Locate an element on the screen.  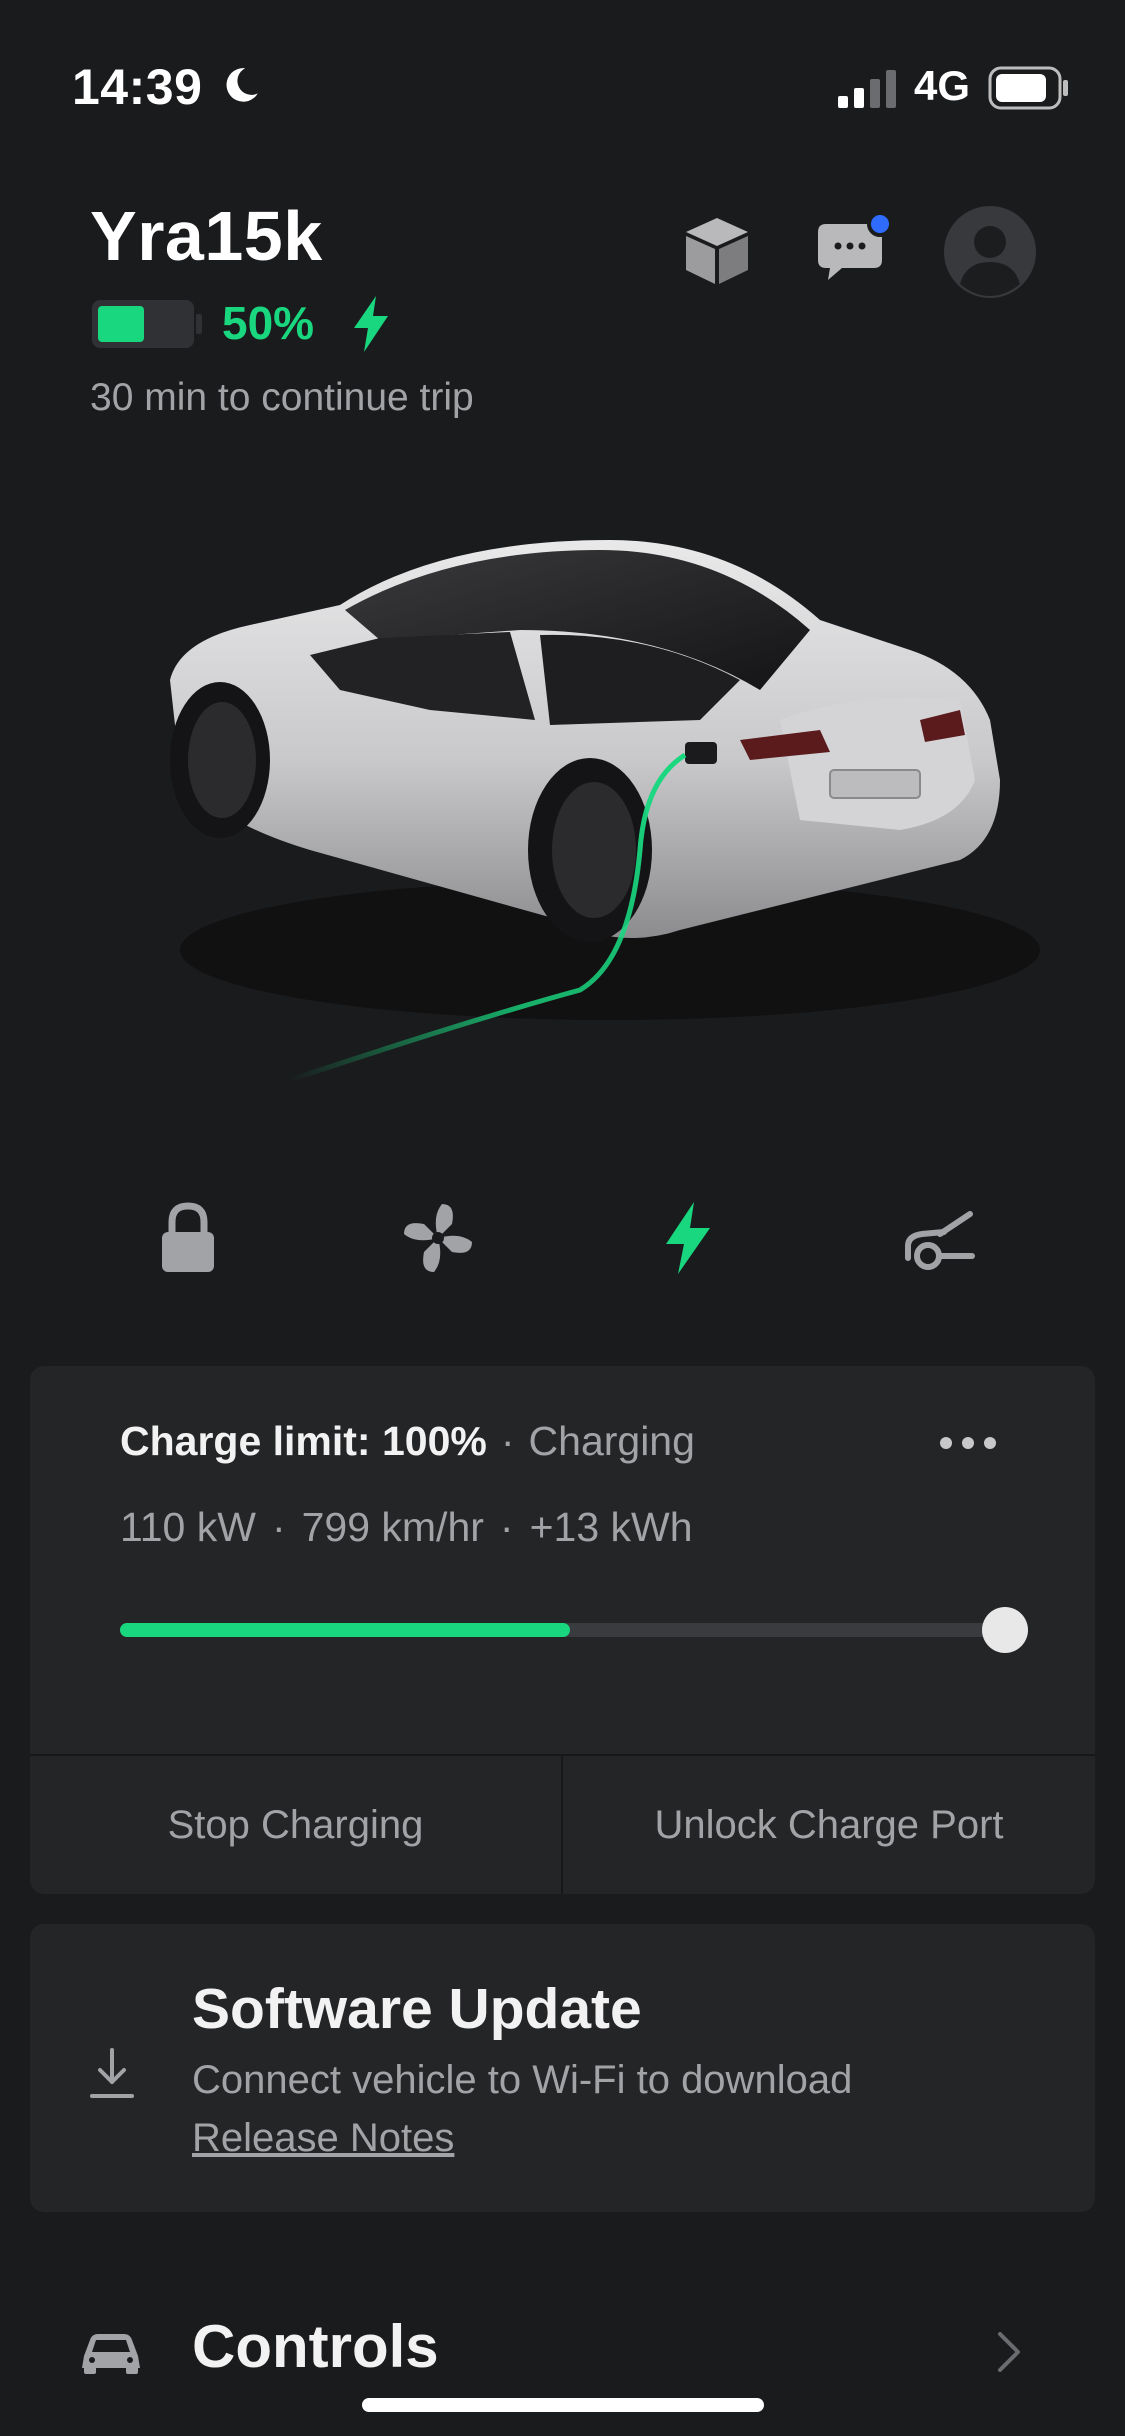
update-title: Software Update is located at coordinates (417, 2009).